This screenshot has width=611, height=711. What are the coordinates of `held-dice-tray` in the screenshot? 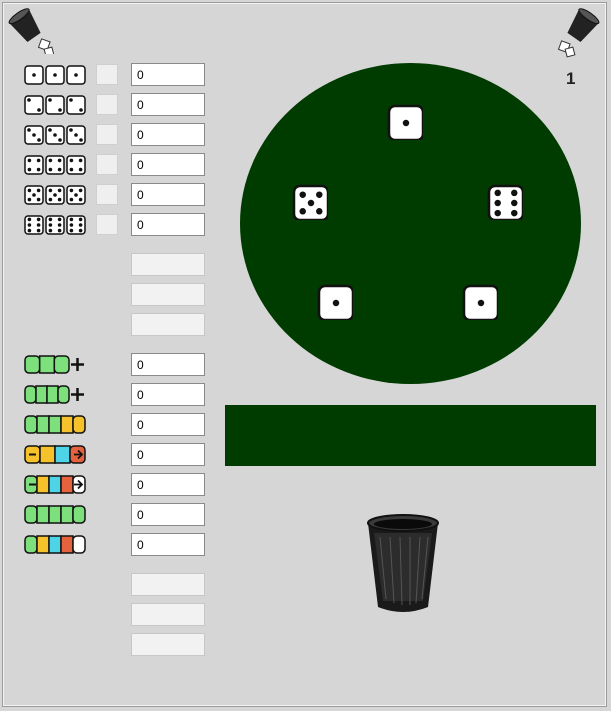 It's located at (410, 435).